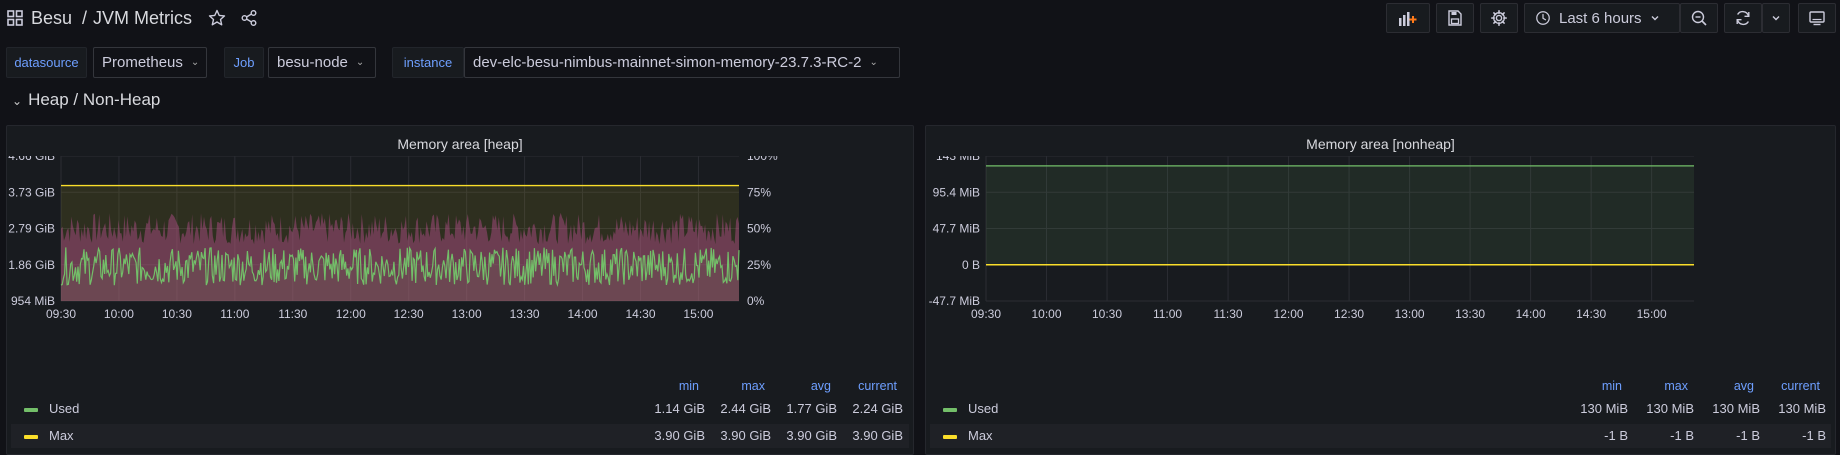 The image size is (1840, 455). I want to click on gear-icon, so click(1499, 18).